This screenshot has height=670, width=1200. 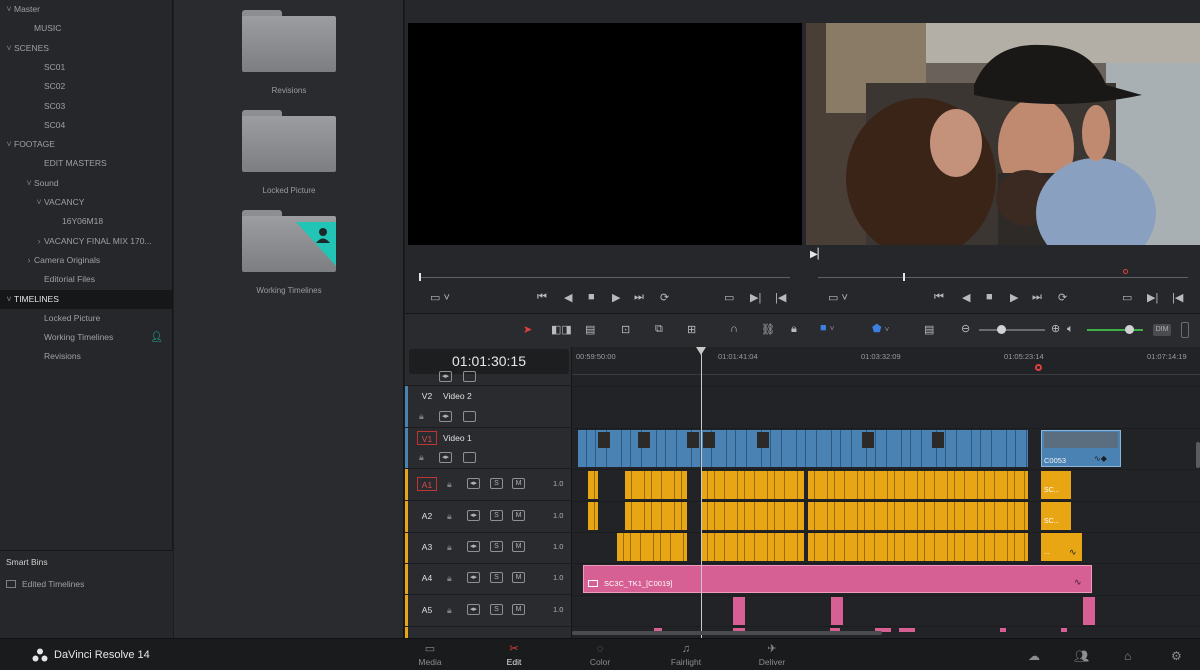 What do you see at coordinates (1003, 277) in the screenshot?
I see `timeline-scrubber` at bounding box center [1003, 277].